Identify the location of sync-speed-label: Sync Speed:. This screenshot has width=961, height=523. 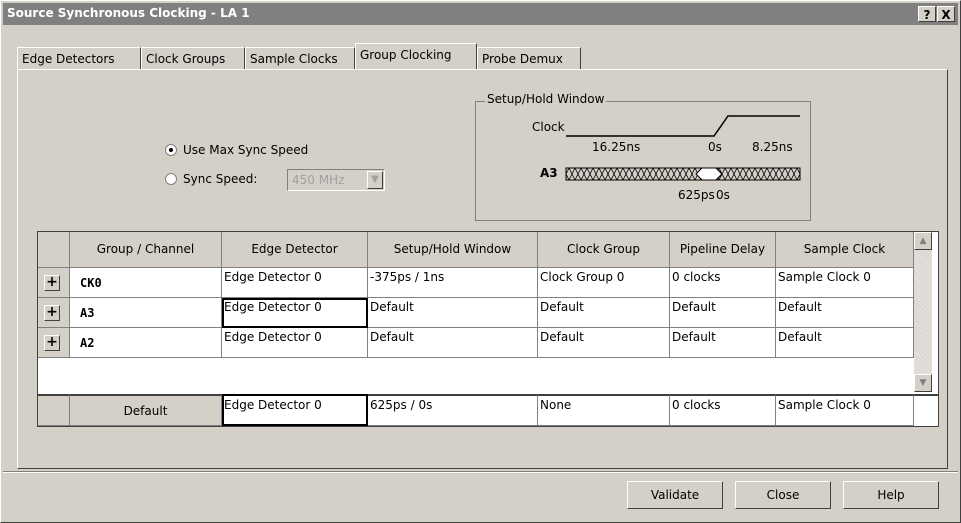
(220, 179).